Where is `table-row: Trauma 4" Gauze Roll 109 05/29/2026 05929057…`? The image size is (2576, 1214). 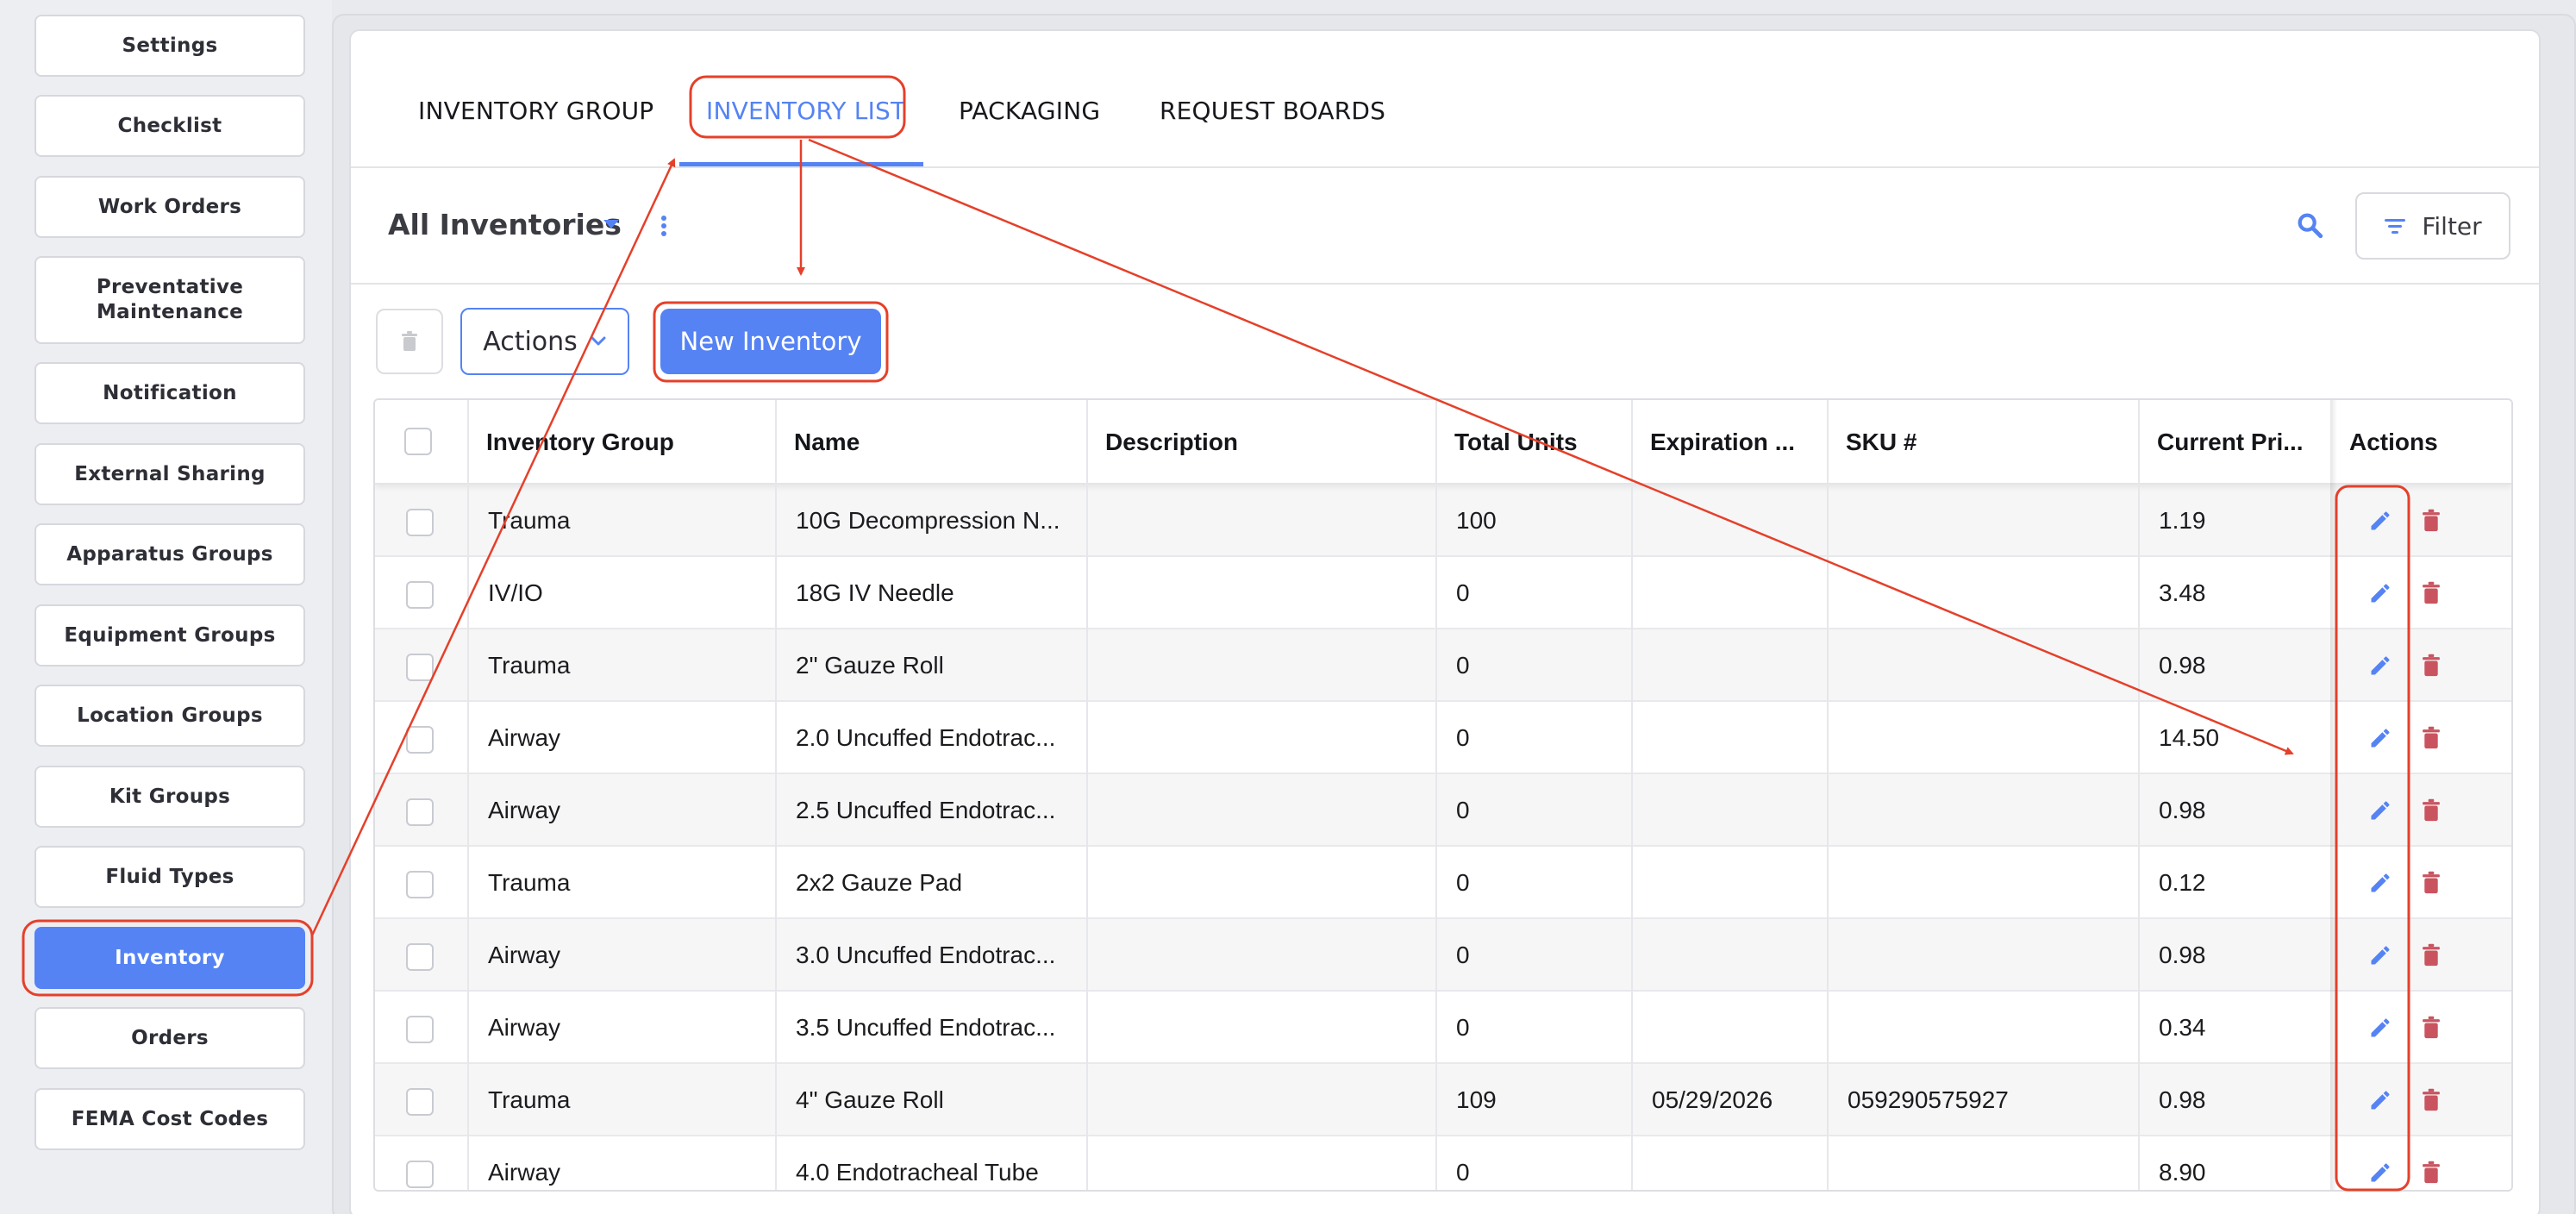
table-row: Trauma 4" Gauze Roll 109 05/29/2026 05929057… is located at coordinates (1443, 1100).